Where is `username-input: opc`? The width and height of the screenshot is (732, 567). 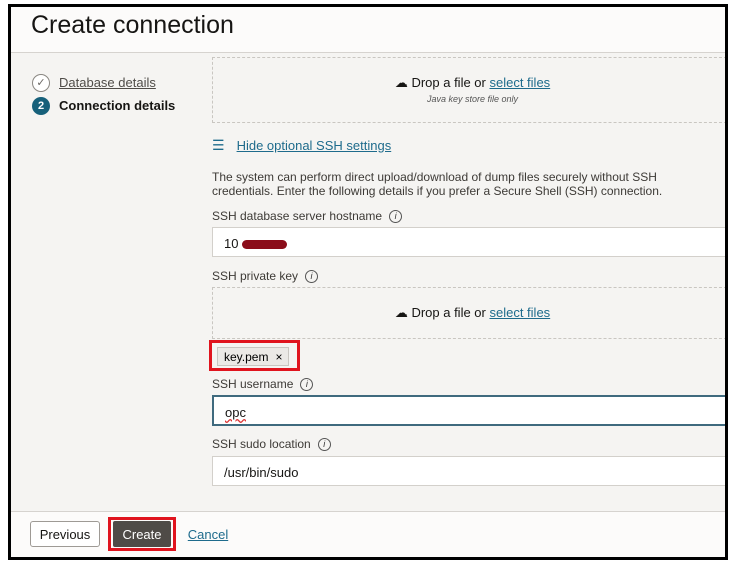 username-input: opc is located at coordinates (468, 410).